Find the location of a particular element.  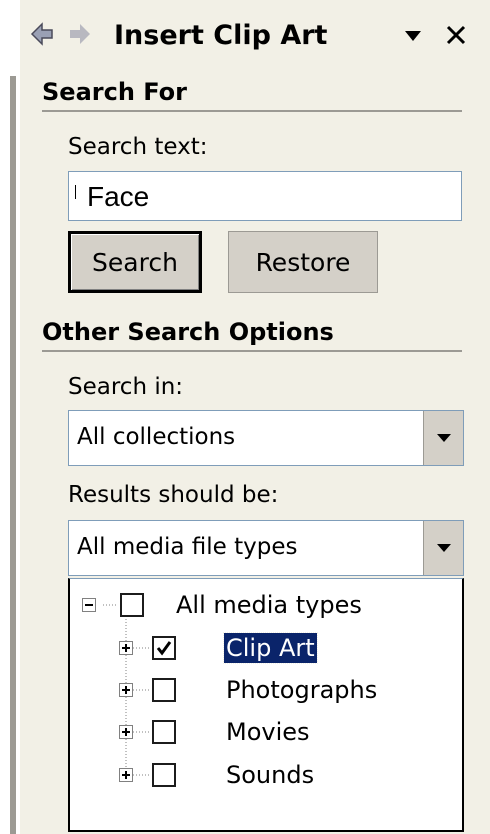

task-pane-title: Insert Clip Art is located at coordinates (221, 35).